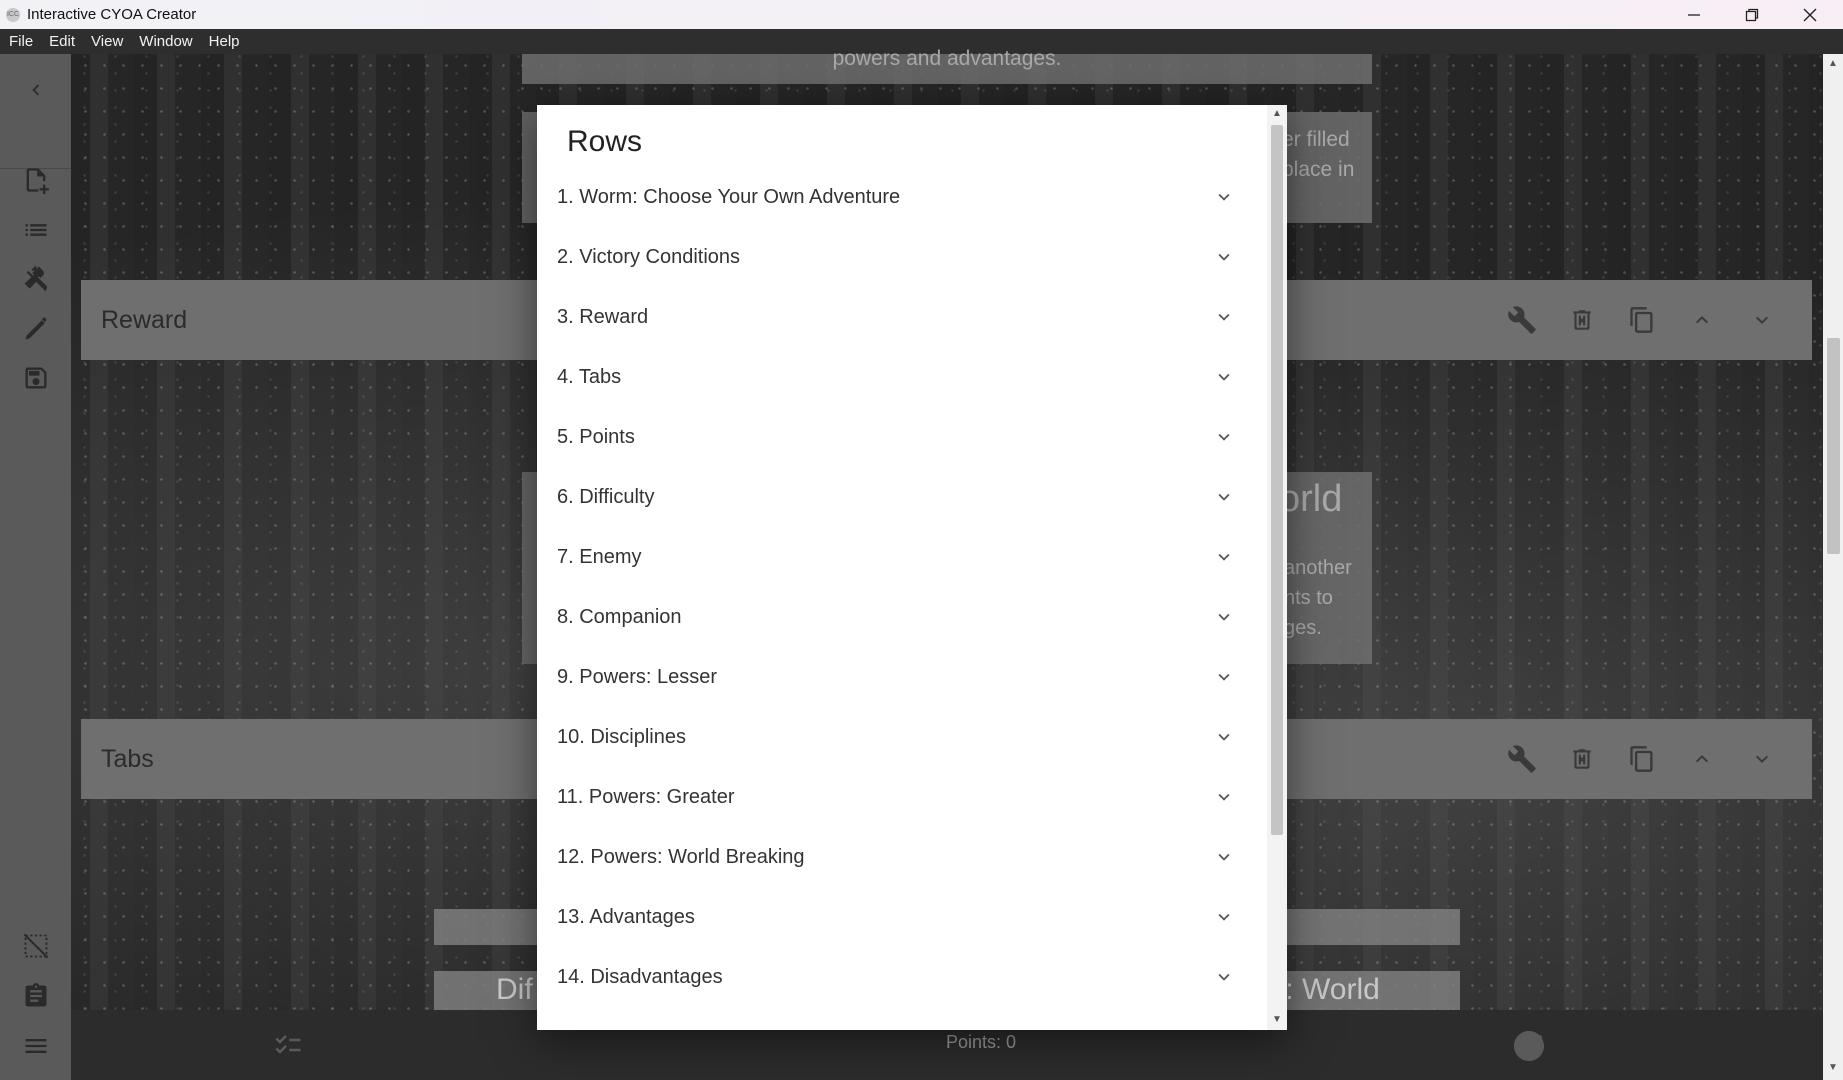  Describe the element at coordinates (626, 916) in the screenshot. I see `row-list-item-label: 13. Advantages` at that location.